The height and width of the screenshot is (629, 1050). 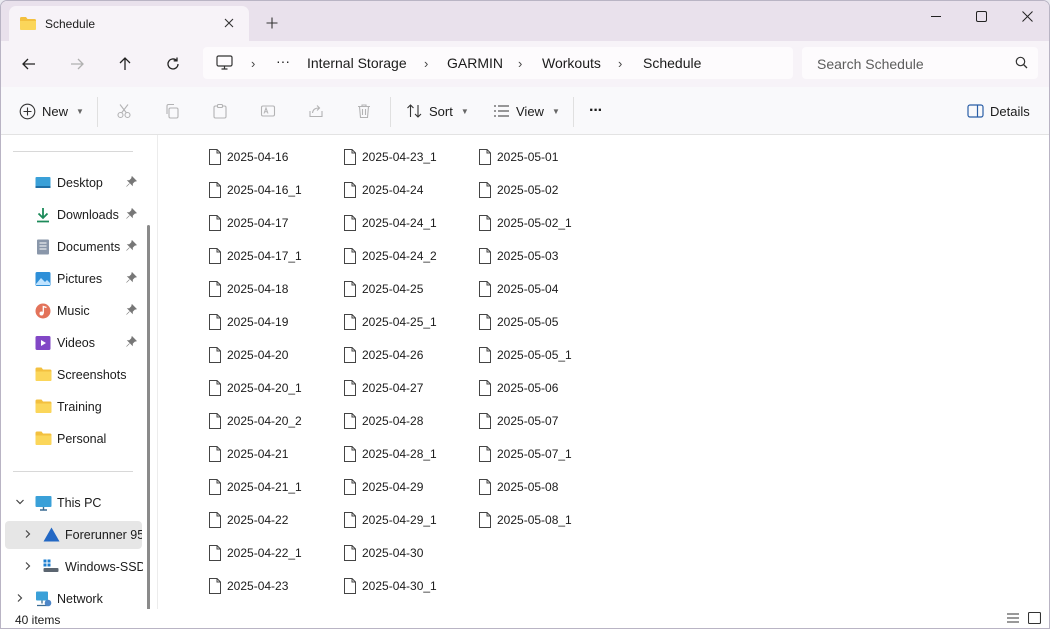 What do you see at coordinates (383, 421) in the screenshot?
I see `file-item: 2025-04-28` at bounding box center [383, 421].